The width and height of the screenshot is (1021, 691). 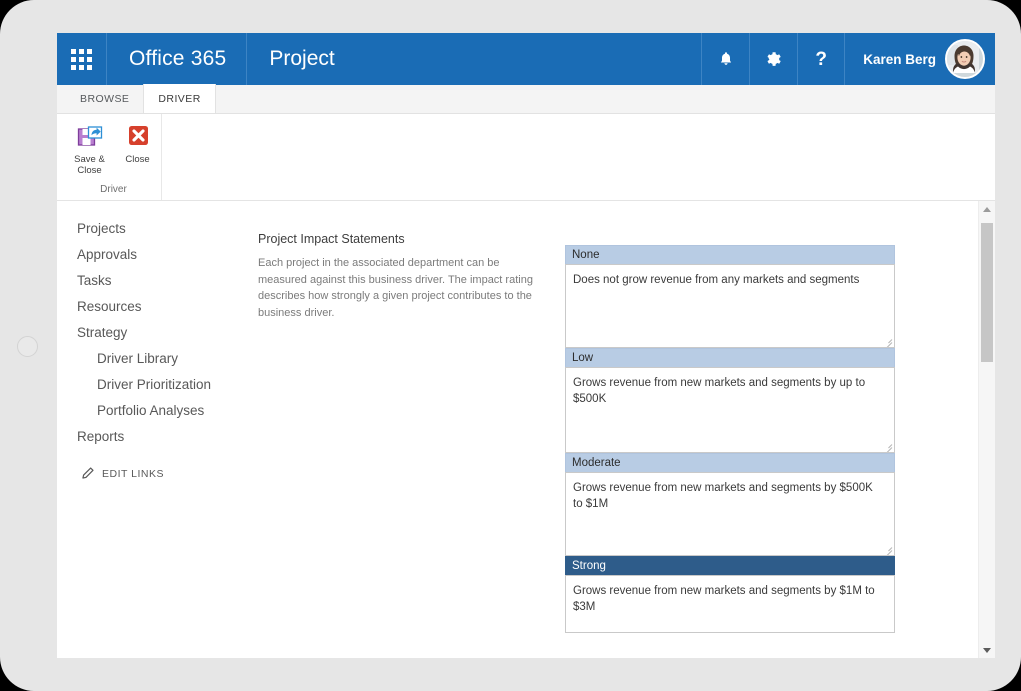 What do you see at coordinates (179, 98) in the screenshot?
I see `tab-driver: DRIVER` at bounding box center [179, 98].